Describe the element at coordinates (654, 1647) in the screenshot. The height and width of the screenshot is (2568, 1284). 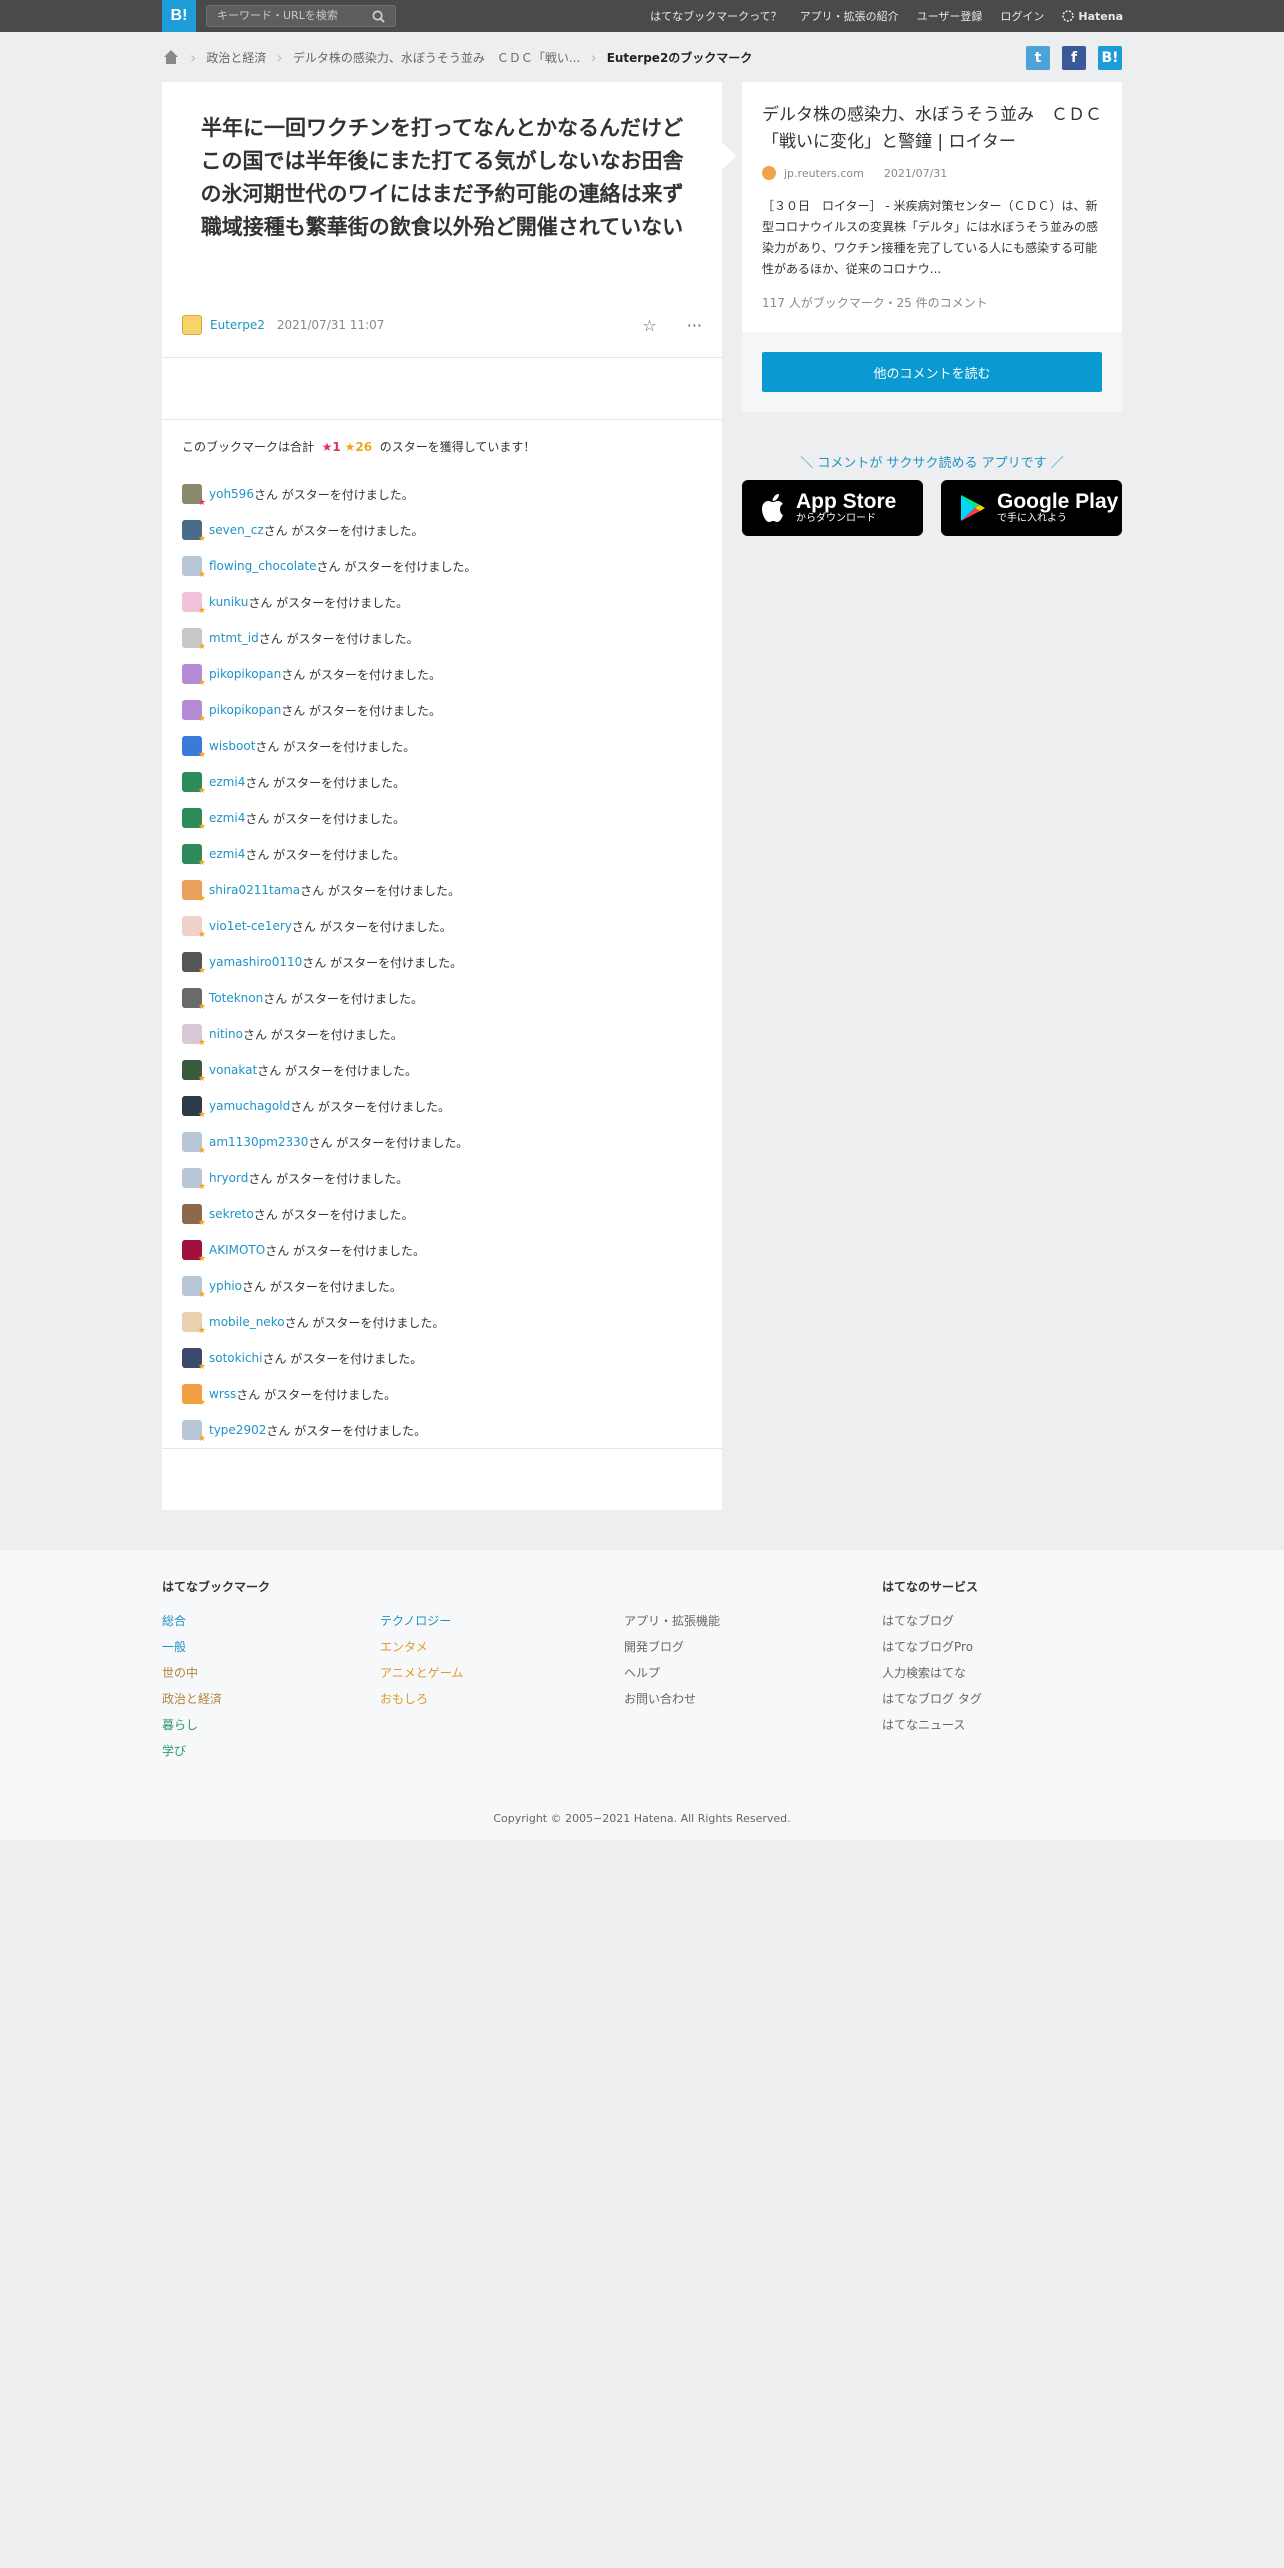
I see `footer-link-dev-blog: 開発ブログ` at that location.